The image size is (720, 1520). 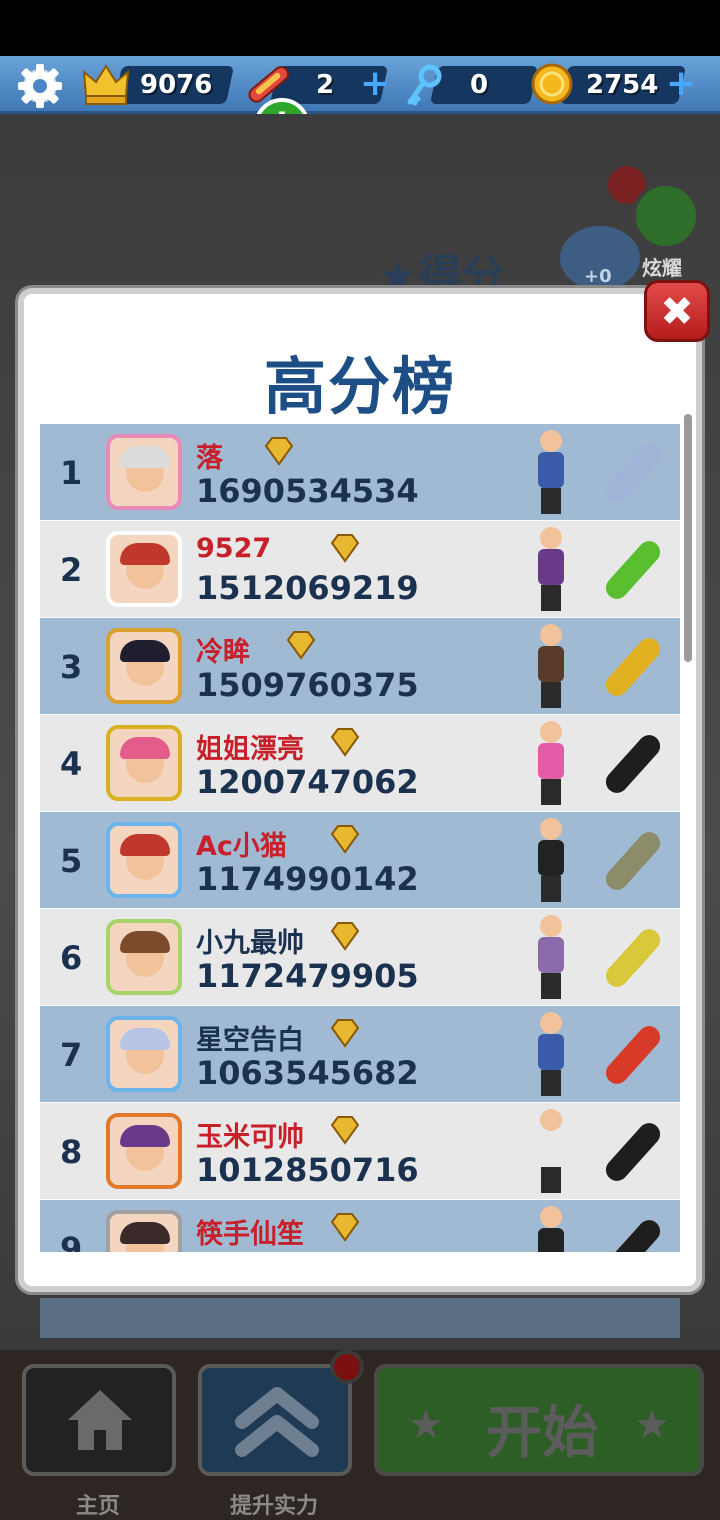 I want to click on key-count: 0, so click(x=479, y=85).